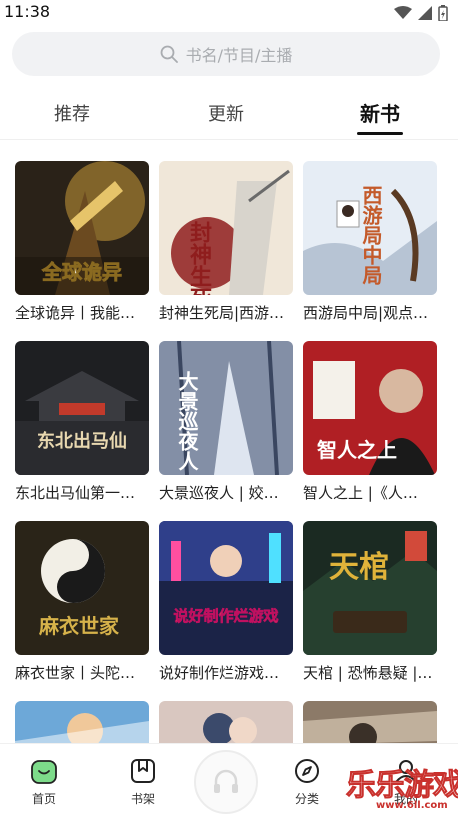  I want to click on svg-text: 大景巡夜人, so click(187, 421).